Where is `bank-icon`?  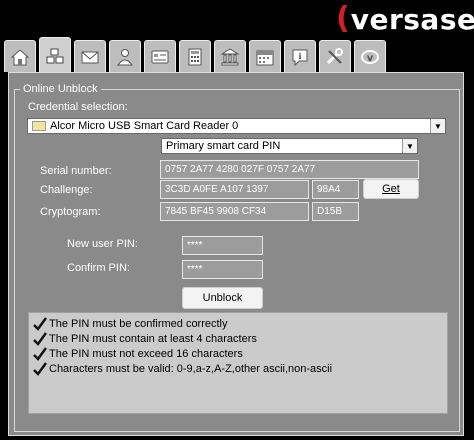
bank-icon is located at coordinates (230, 56).